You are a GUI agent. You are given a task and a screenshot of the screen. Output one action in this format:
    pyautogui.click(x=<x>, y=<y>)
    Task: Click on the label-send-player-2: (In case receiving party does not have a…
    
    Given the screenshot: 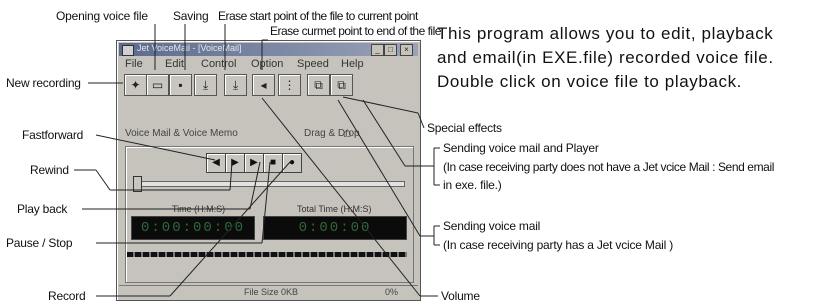 What is the action you would take?
    pyautogui.click(x=608, y=167)
    